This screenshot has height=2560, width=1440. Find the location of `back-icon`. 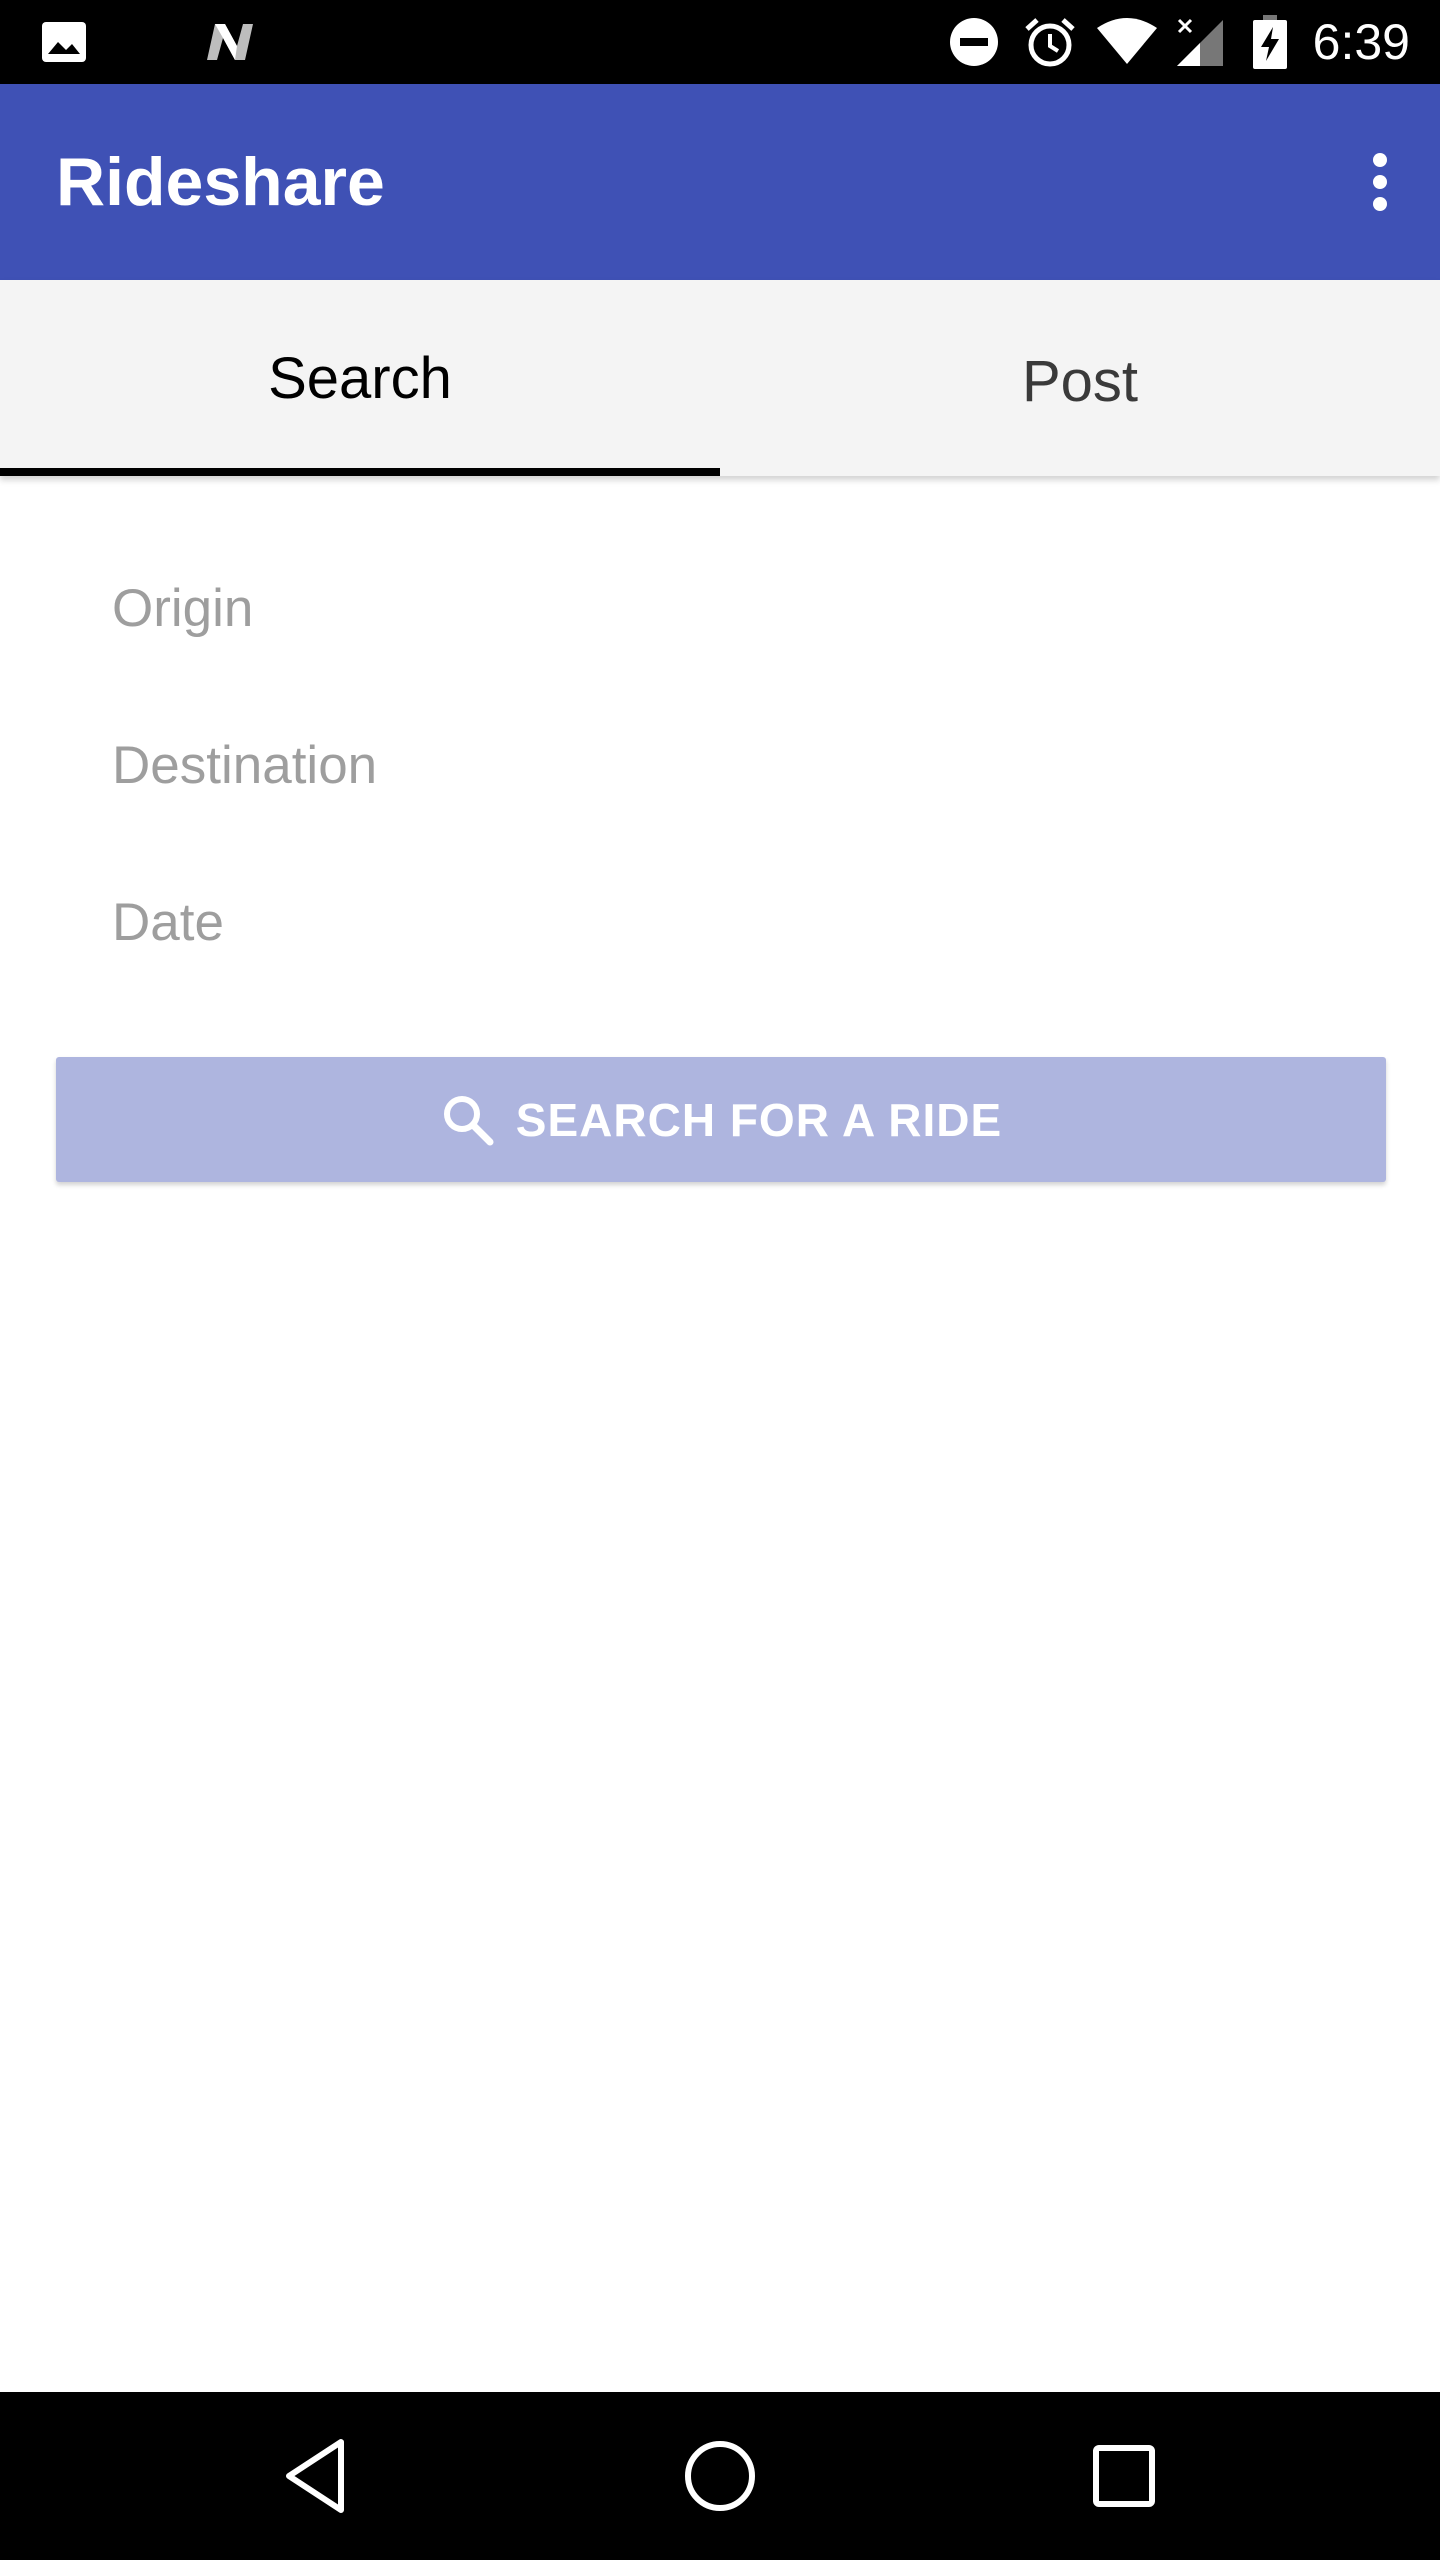

back-icon is located at coordinates (315, 2476).